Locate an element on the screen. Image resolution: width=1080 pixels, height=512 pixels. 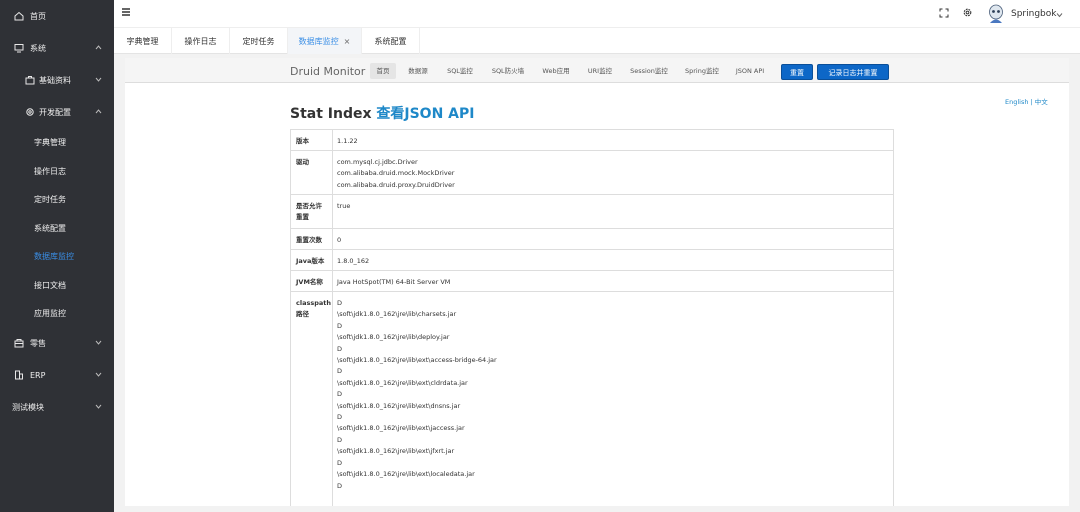
tab-cron: 定时任务 is located at coordinates (259, 41).